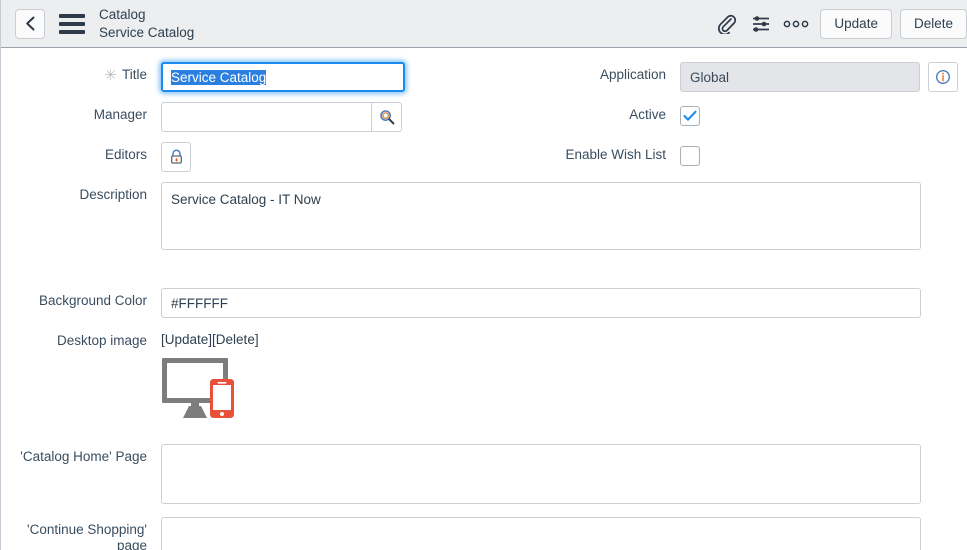 This screenshot has width=967, height=550. I want to click on desktop-image-delete-link: [Delete], so click(235, 339).